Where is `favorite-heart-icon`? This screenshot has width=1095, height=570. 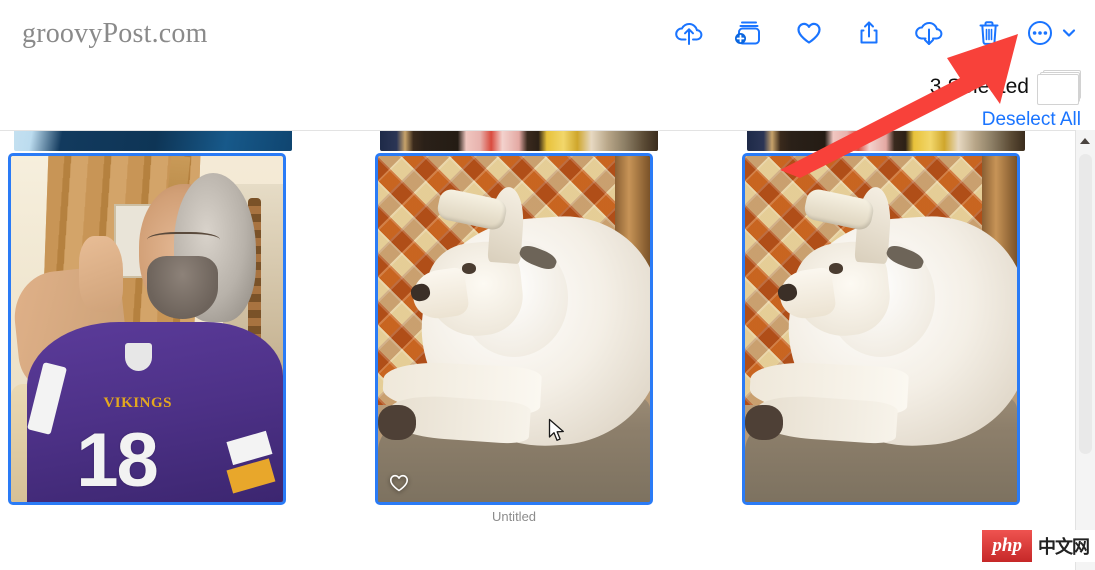
favorite-heart-icon is located at coordinates (809, 33).